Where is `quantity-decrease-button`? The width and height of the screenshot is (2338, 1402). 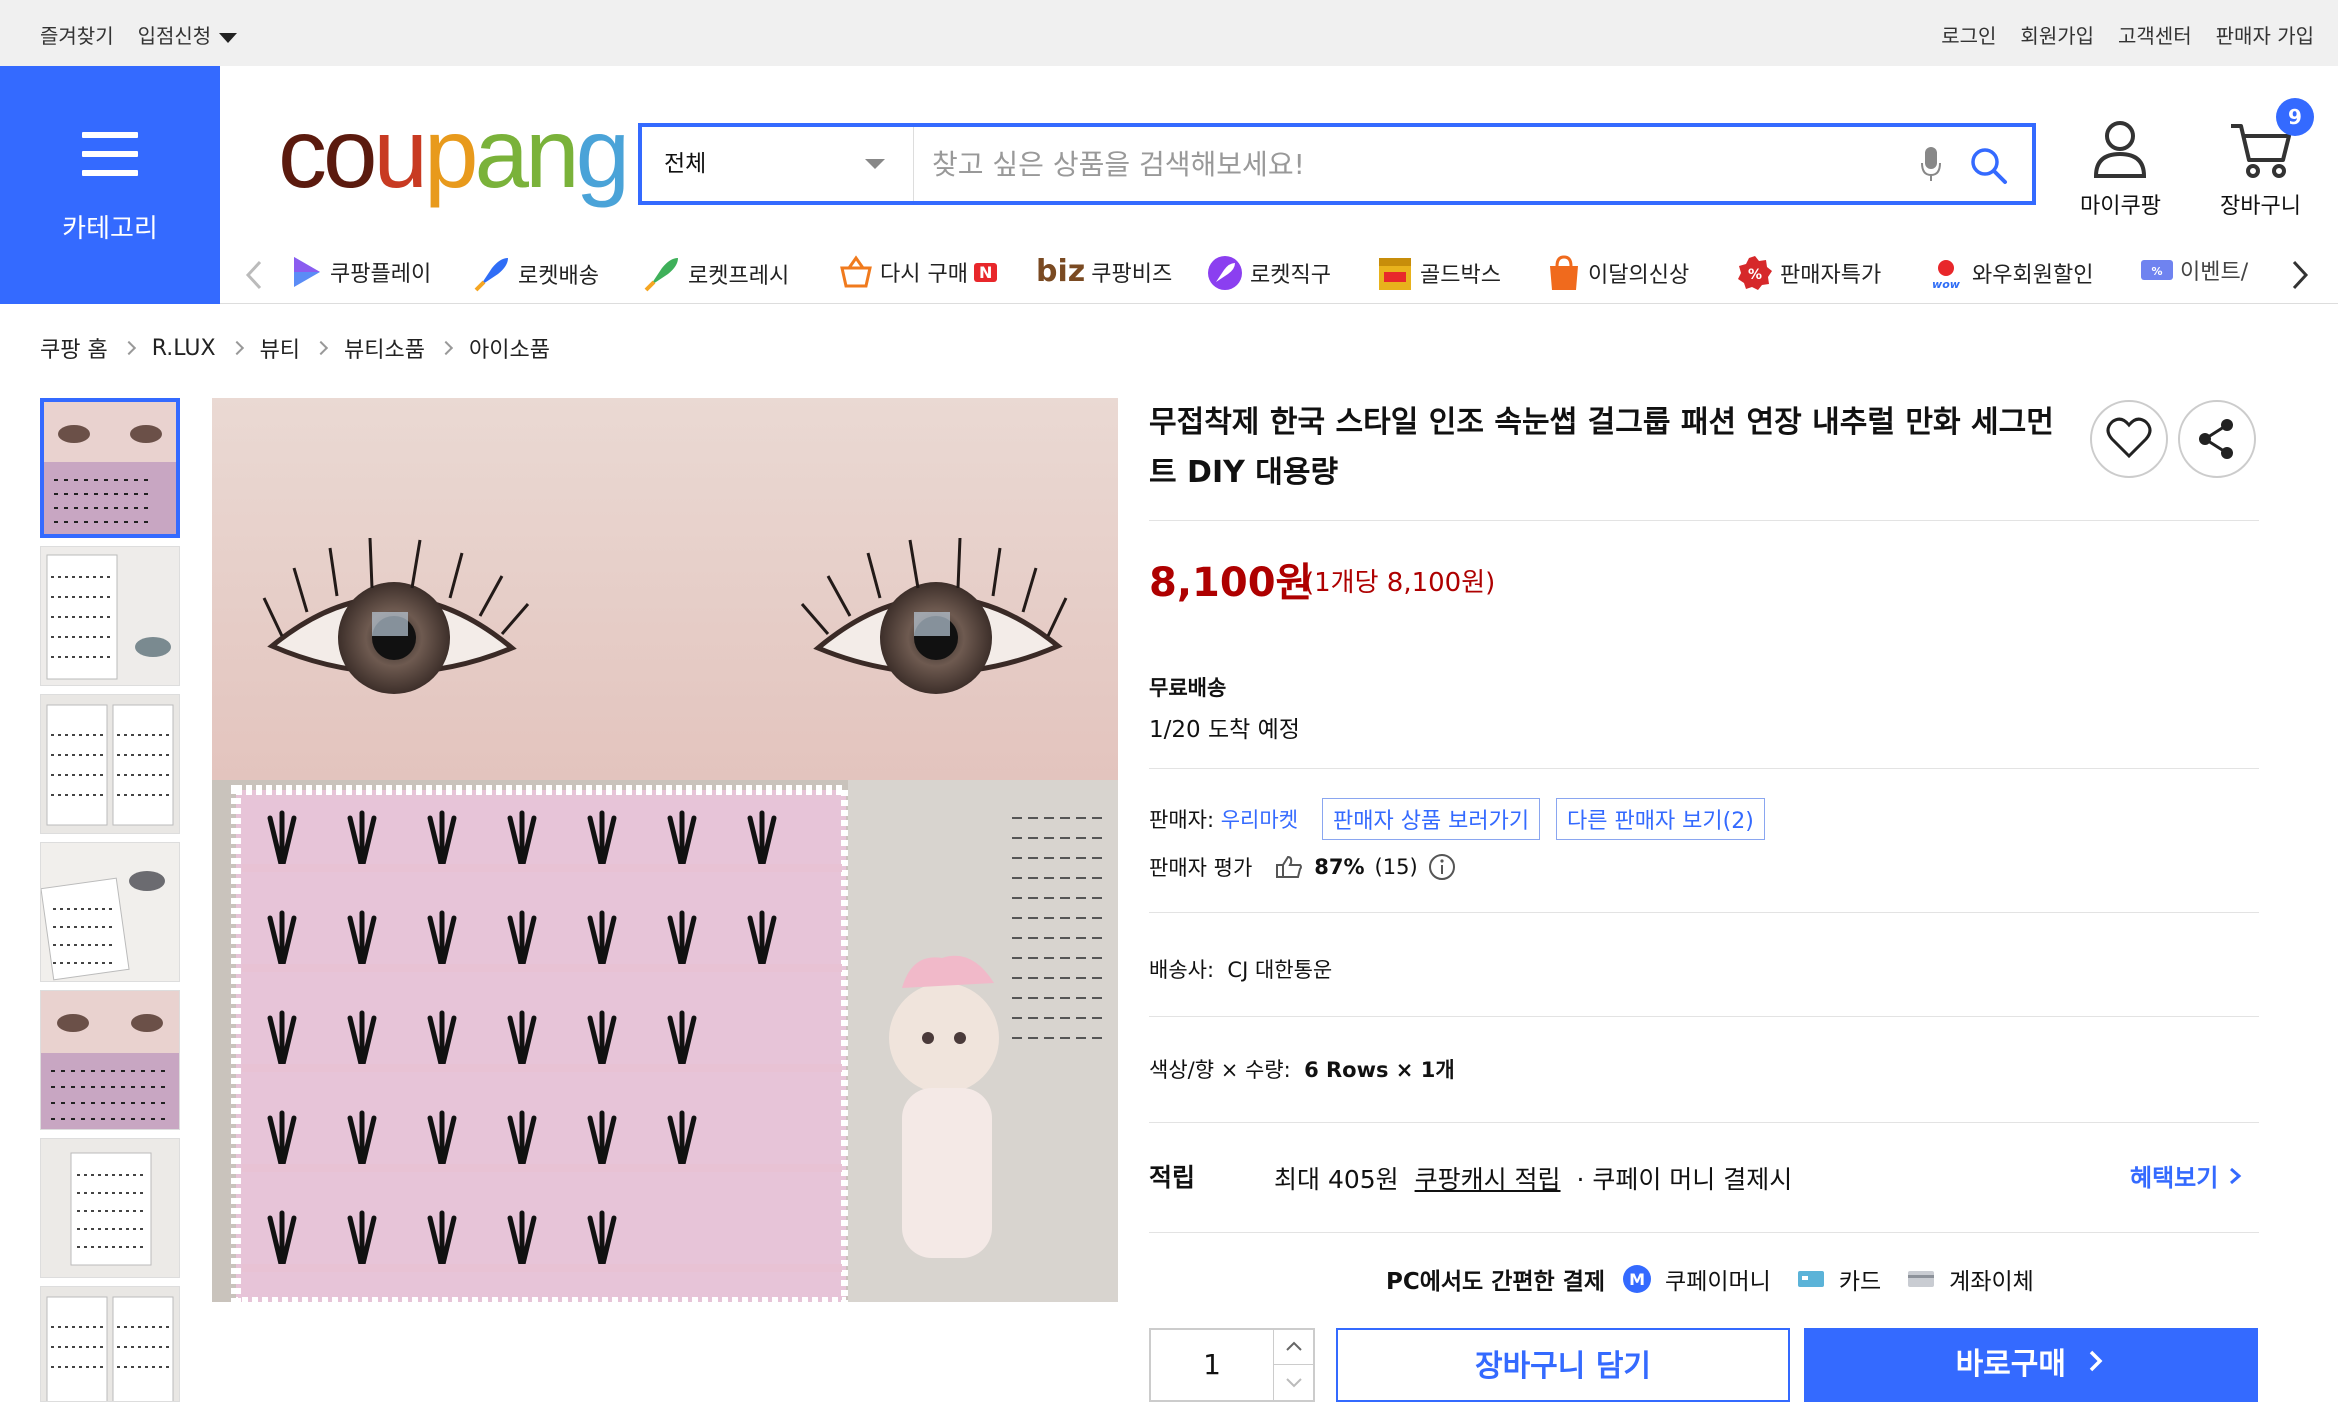
quantity-decrease-button is located at coordinates (1293, 1382).